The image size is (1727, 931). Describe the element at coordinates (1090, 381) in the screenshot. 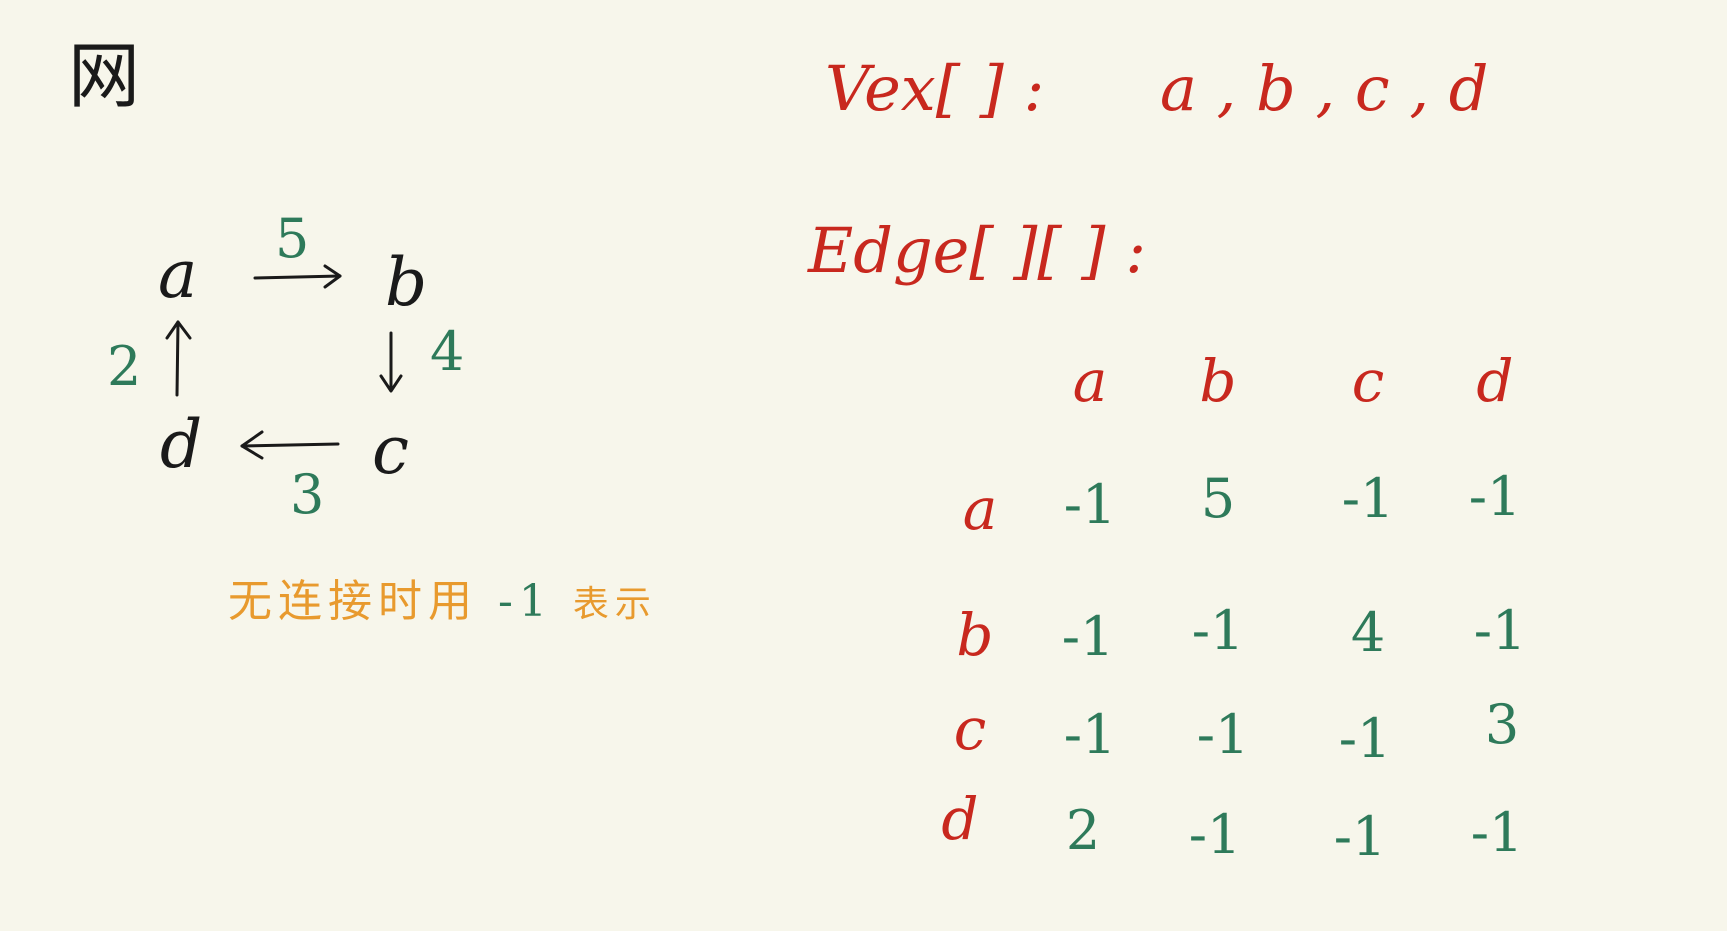

I see `matrix-column-header: a` at that location.